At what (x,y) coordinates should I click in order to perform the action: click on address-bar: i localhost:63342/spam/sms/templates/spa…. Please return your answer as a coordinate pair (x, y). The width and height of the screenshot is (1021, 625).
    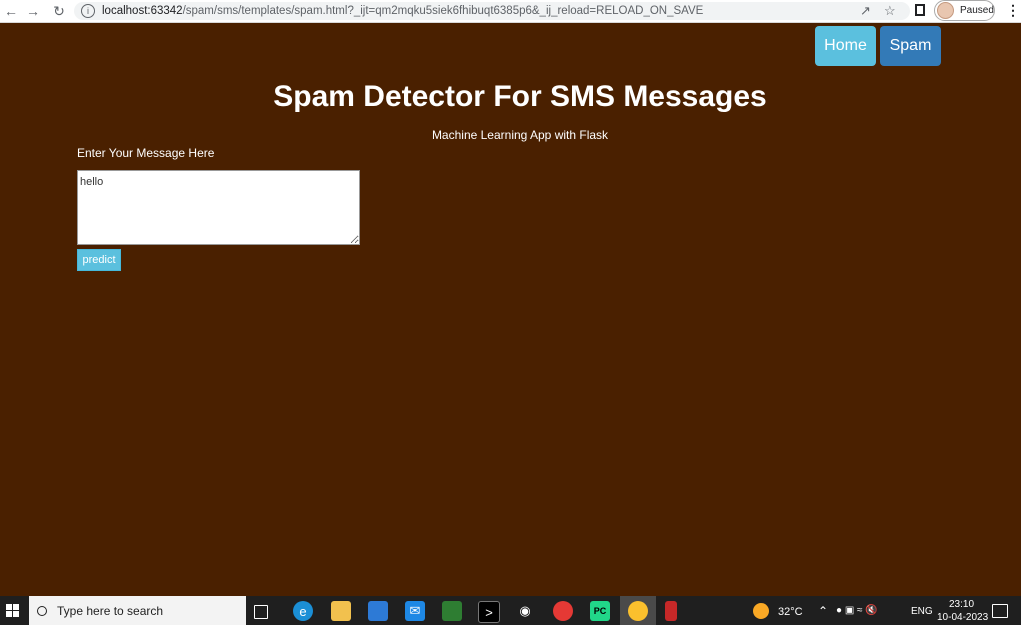
    Looking at the image, I should click on (492, 11).